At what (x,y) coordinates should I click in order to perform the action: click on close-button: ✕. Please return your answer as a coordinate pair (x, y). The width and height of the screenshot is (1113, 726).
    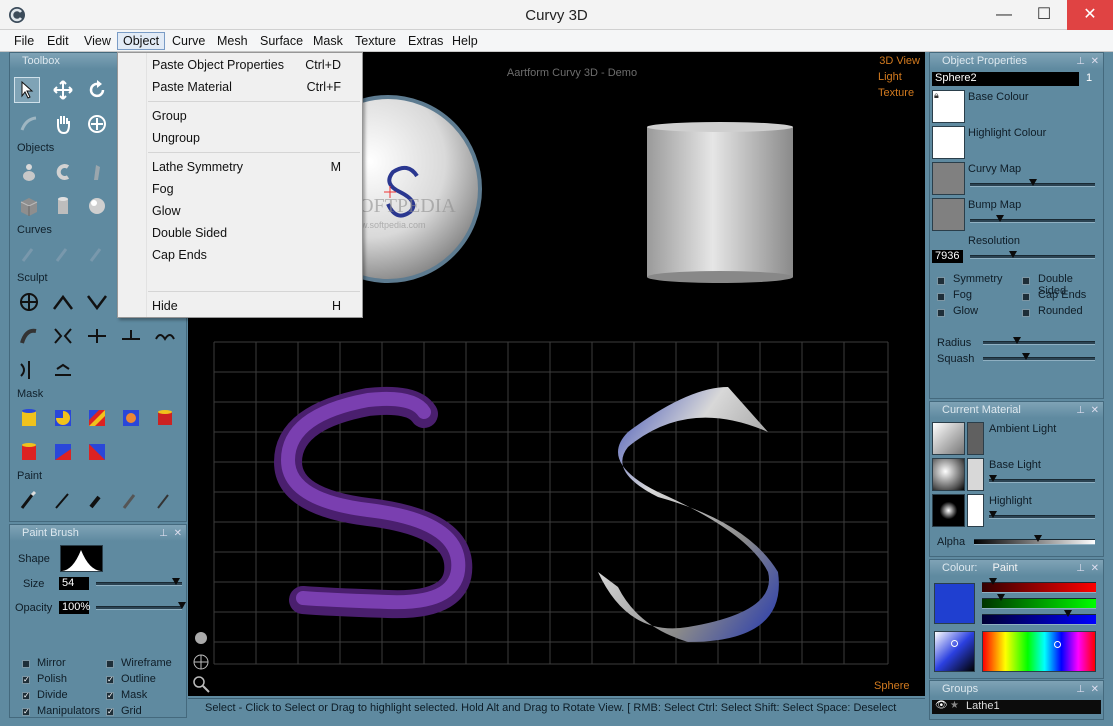
    Looking at the image, I should click on (1090, 15).